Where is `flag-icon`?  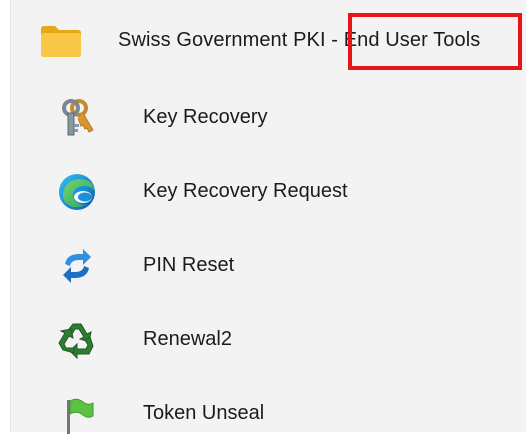 flag-icon is located at coordinates (77, 414).